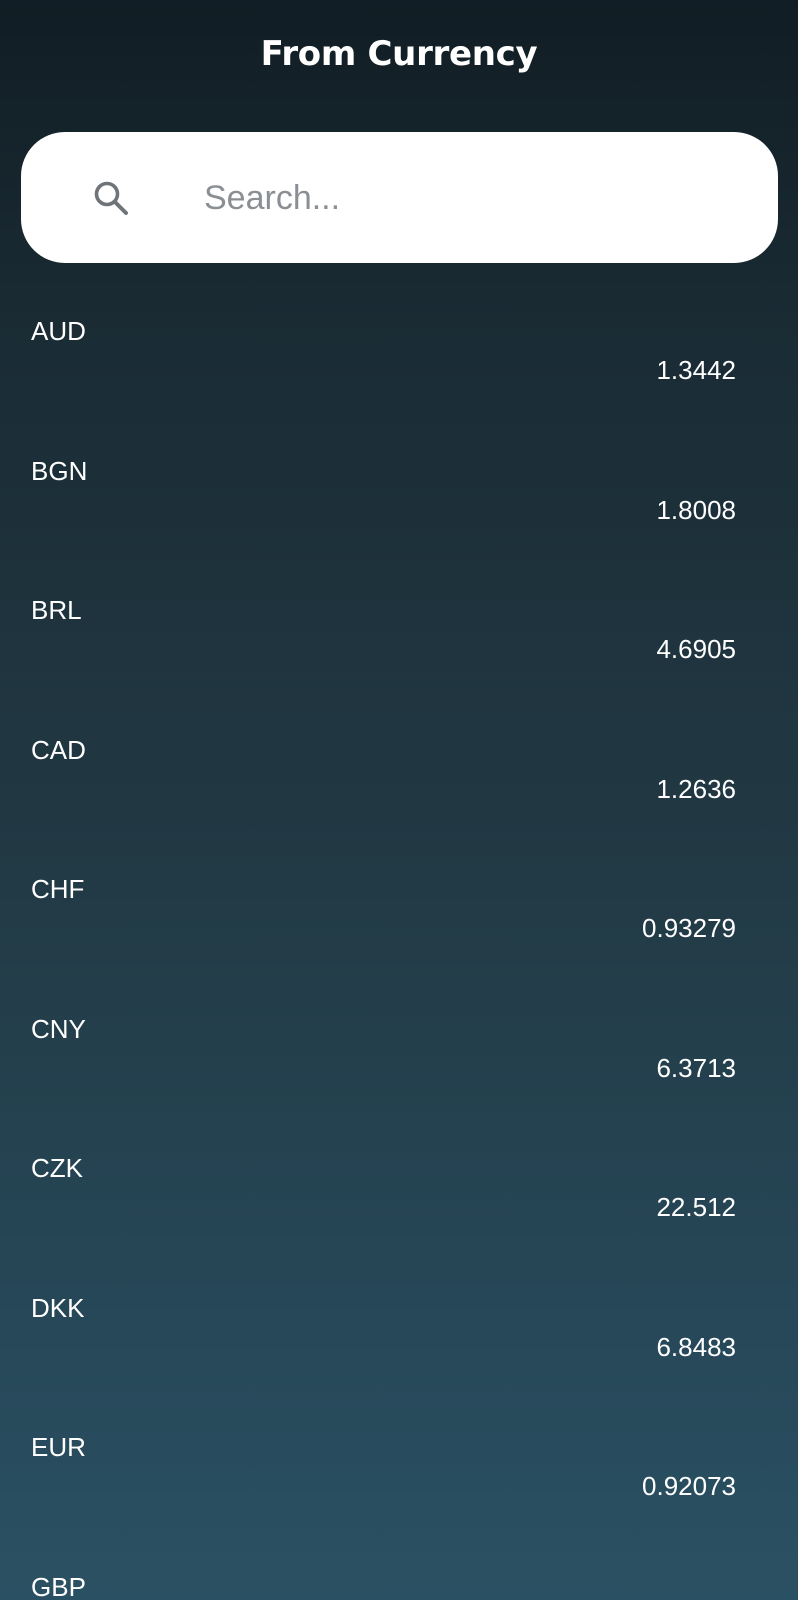  What do you see at coordinates (689, 928) in the screenshot?
I see `currency-rate: 0.93279` at bounding box center [689, 928].